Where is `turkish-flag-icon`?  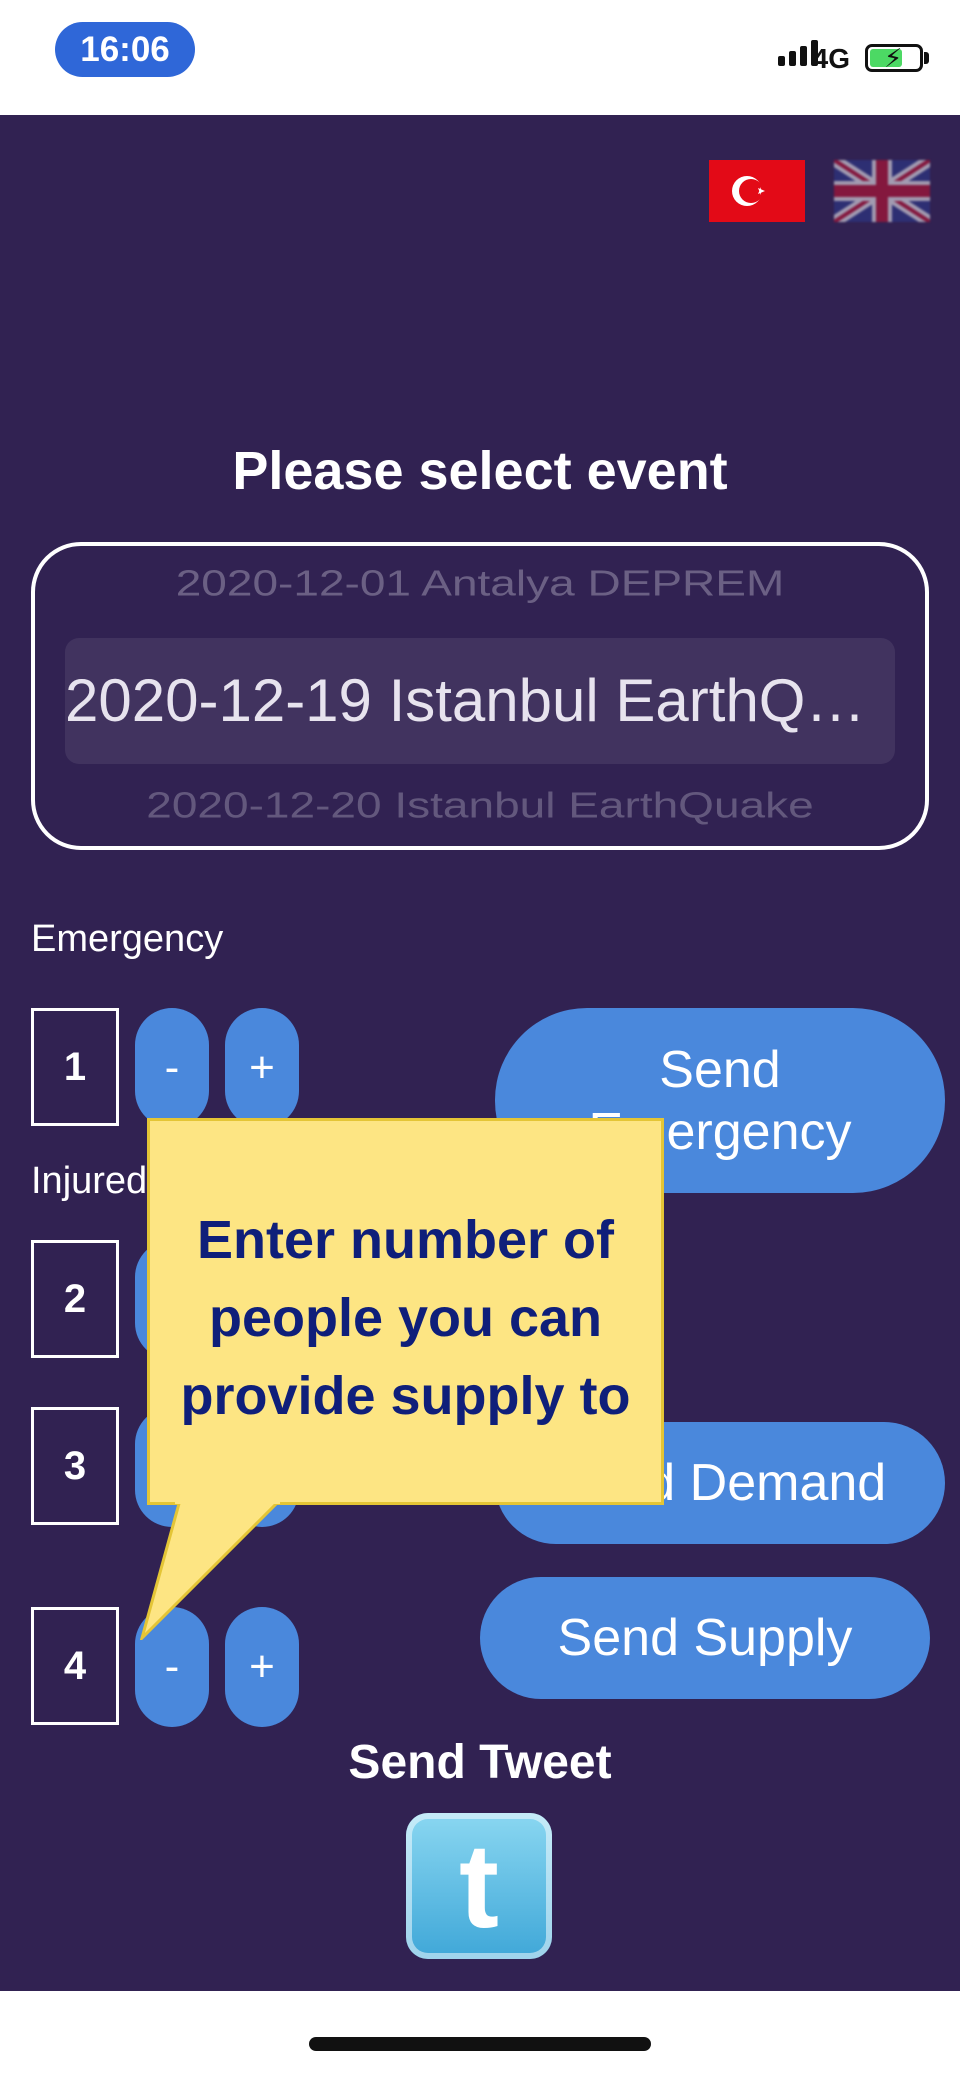
turkish-flag-icon is located at coordinates (757, 191).